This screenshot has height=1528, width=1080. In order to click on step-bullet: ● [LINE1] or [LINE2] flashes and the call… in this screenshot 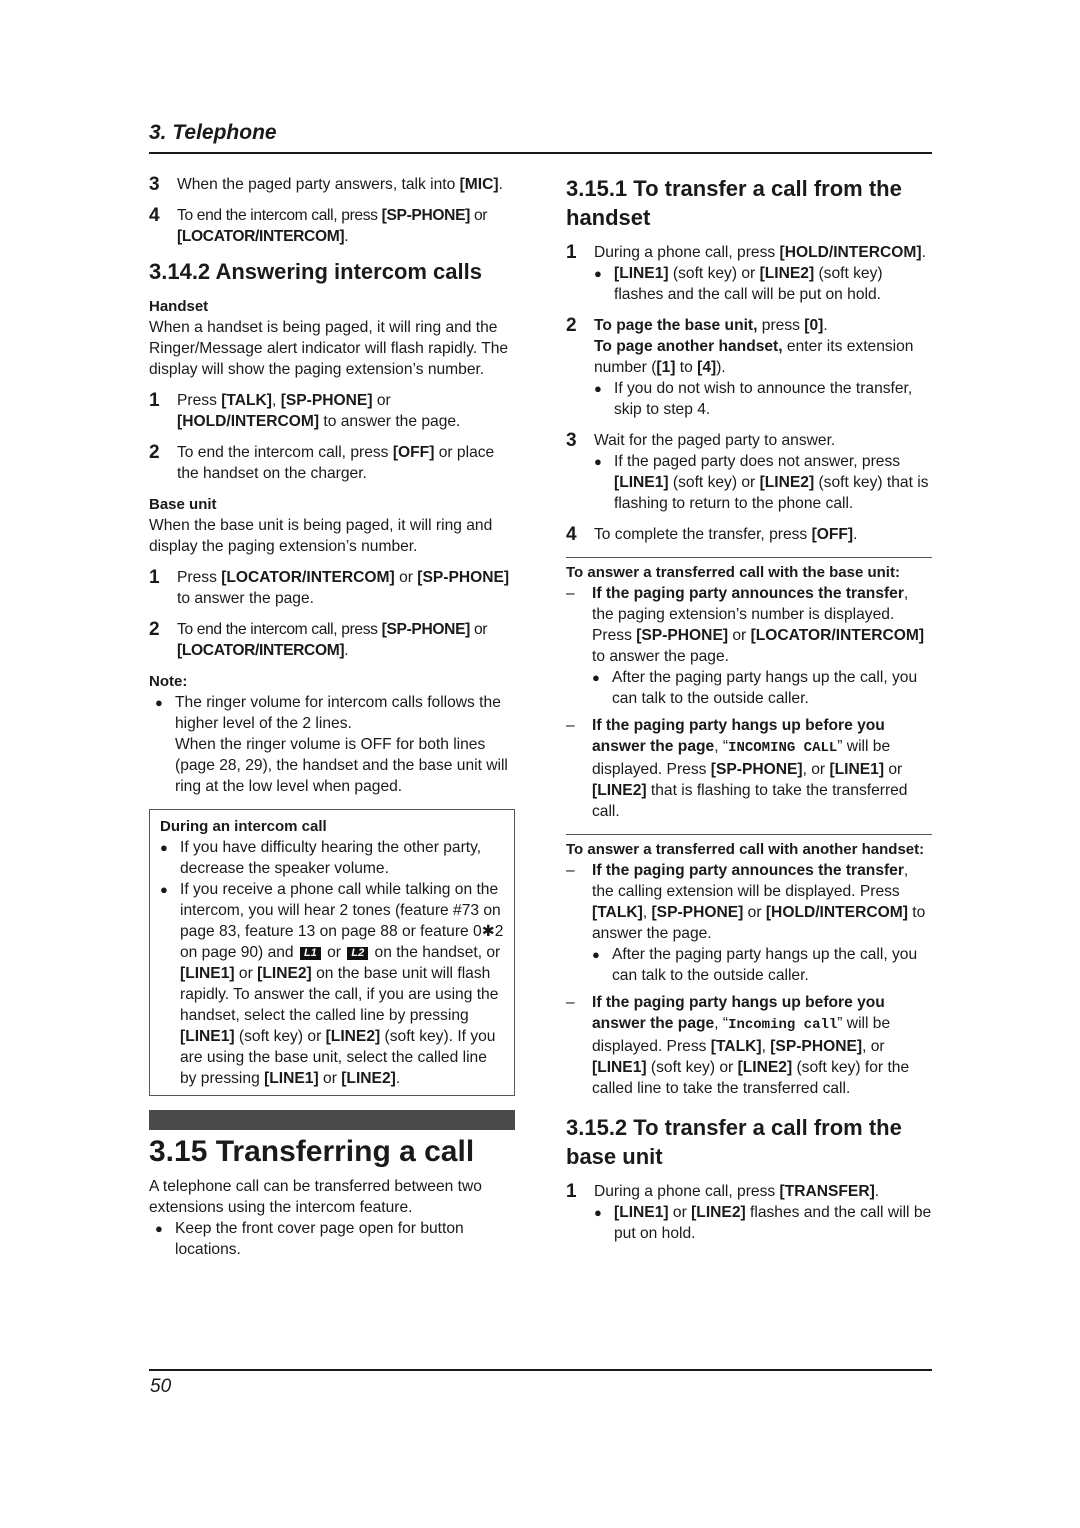, I will do `click(763, 1223)`.